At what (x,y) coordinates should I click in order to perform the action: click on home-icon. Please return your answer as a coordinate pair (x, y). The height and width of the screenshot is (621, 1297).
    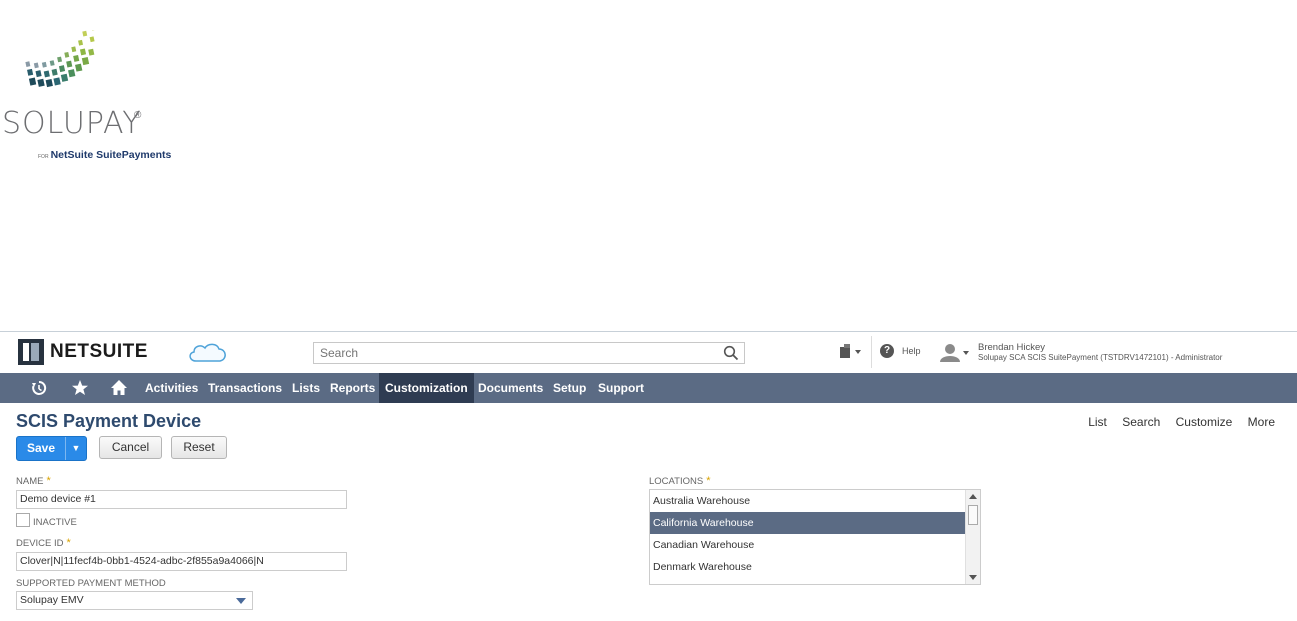
    Looking at the image, I should click on (119, 388).